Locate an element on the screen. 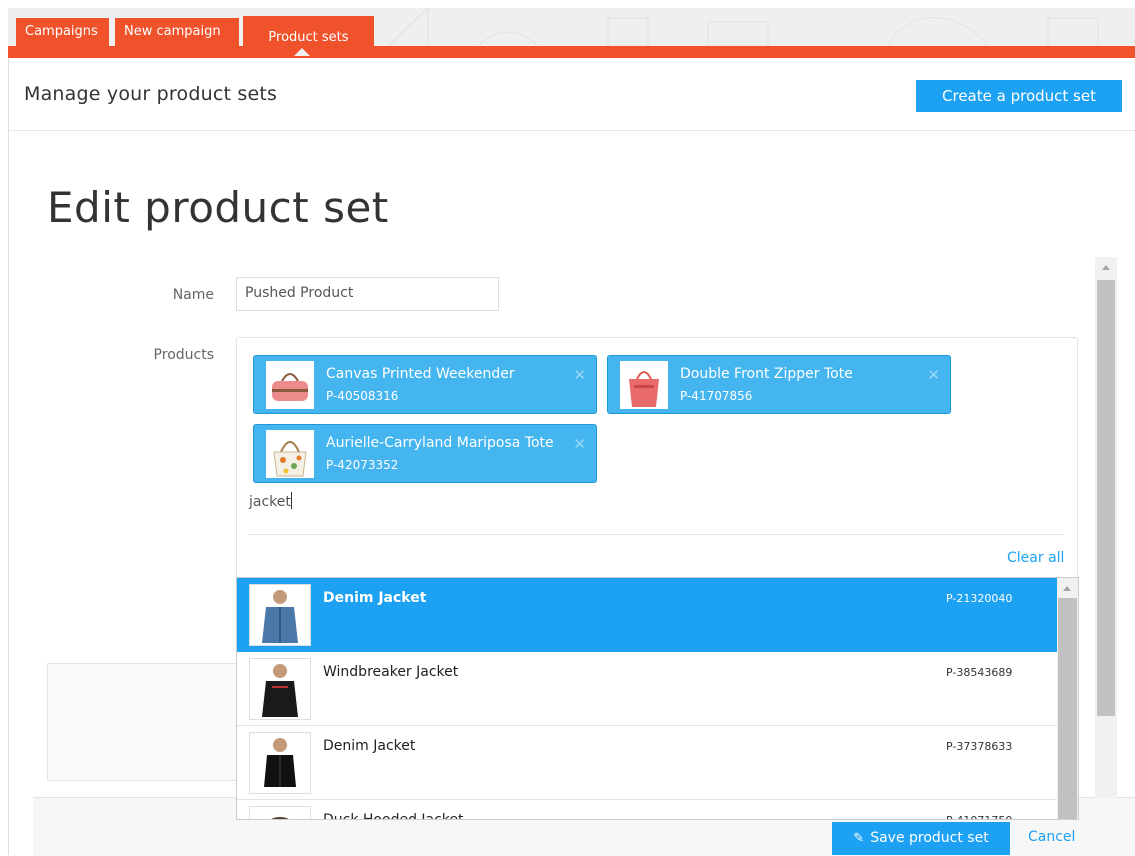 The image size is (1135, 856). product-search-input: jacket is located at coordinates (270, 501).